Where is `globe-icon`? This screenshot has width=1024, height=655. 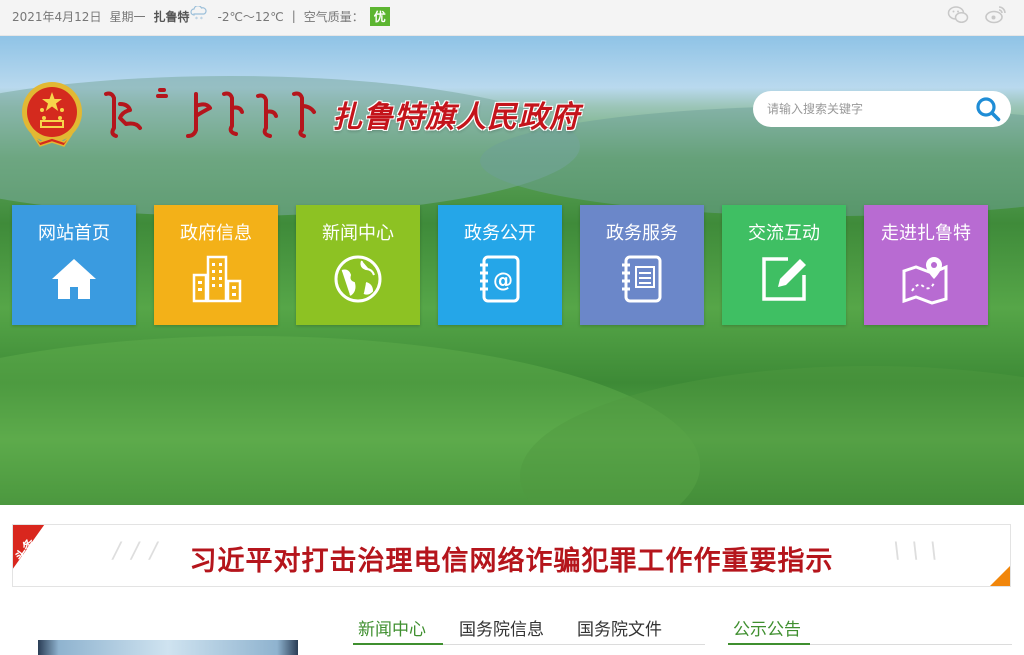 globe-icon is located at coordinates (358, 279).